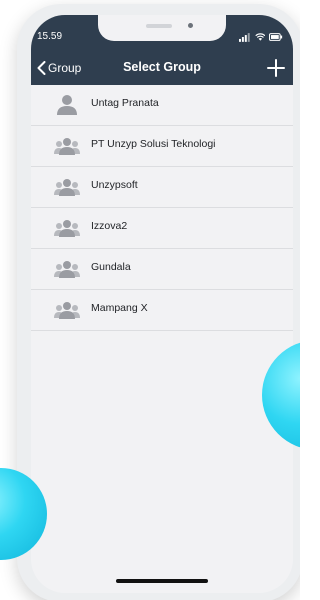 This screenshot has width=320, height=600. What do you see at coordinates (111, 267) in the screenshot?
I see `group-item-label: Gundala` at bounding box center [111, 267].